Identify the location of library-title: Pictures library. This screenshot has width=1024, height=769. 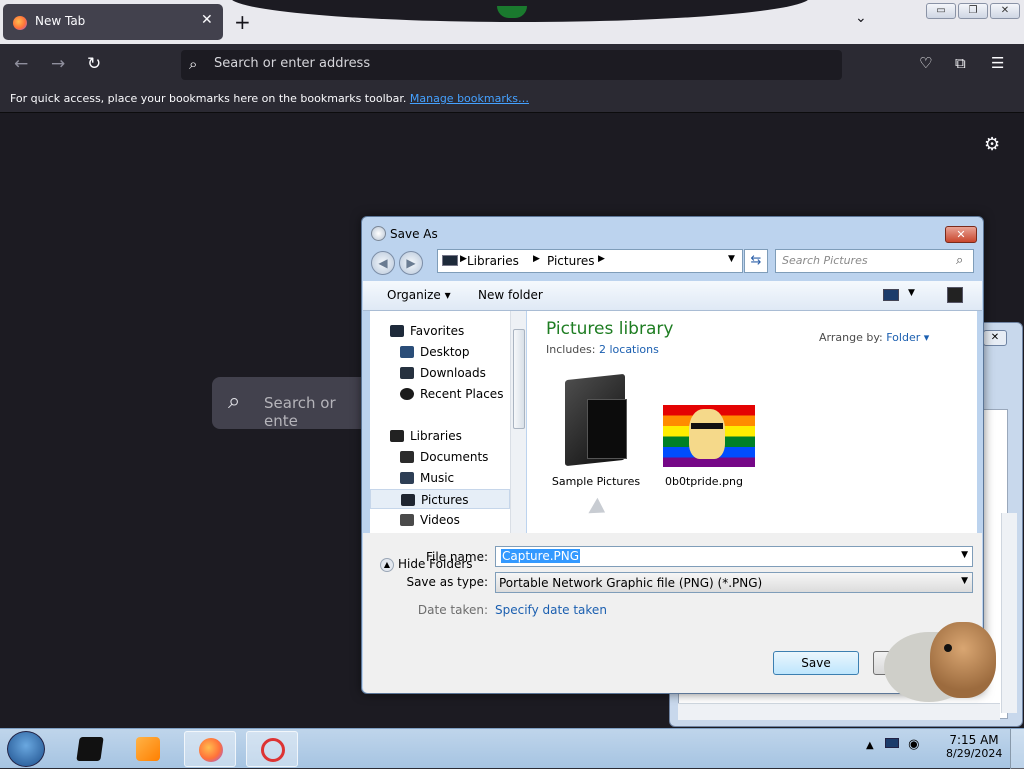
(610, 329).